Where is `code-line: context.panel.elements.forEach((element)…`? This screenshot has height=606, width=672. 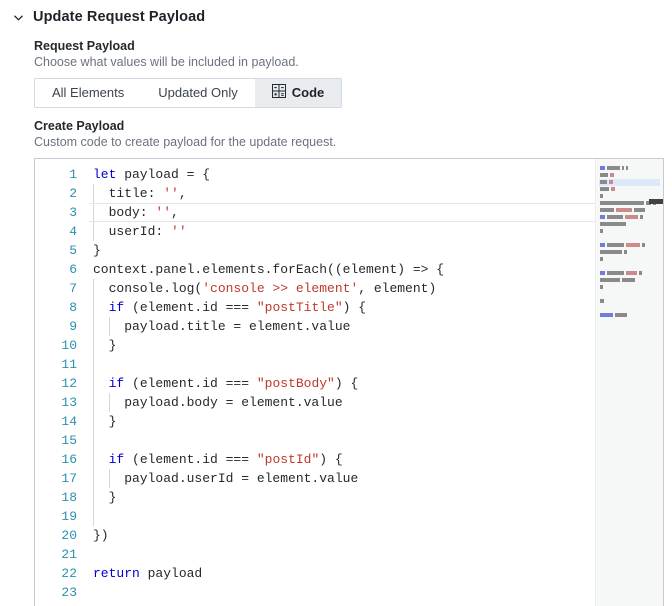
code-line: context.panel.elements.forEach((element)… is located at coordinates (342, 269).